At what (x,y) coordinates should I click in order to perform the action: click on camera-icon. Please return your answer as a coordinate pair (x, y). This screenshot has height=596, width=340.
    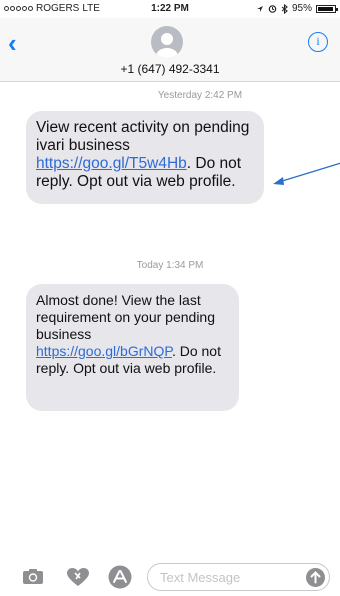
    Looking at the image, I should click on (33, 576).